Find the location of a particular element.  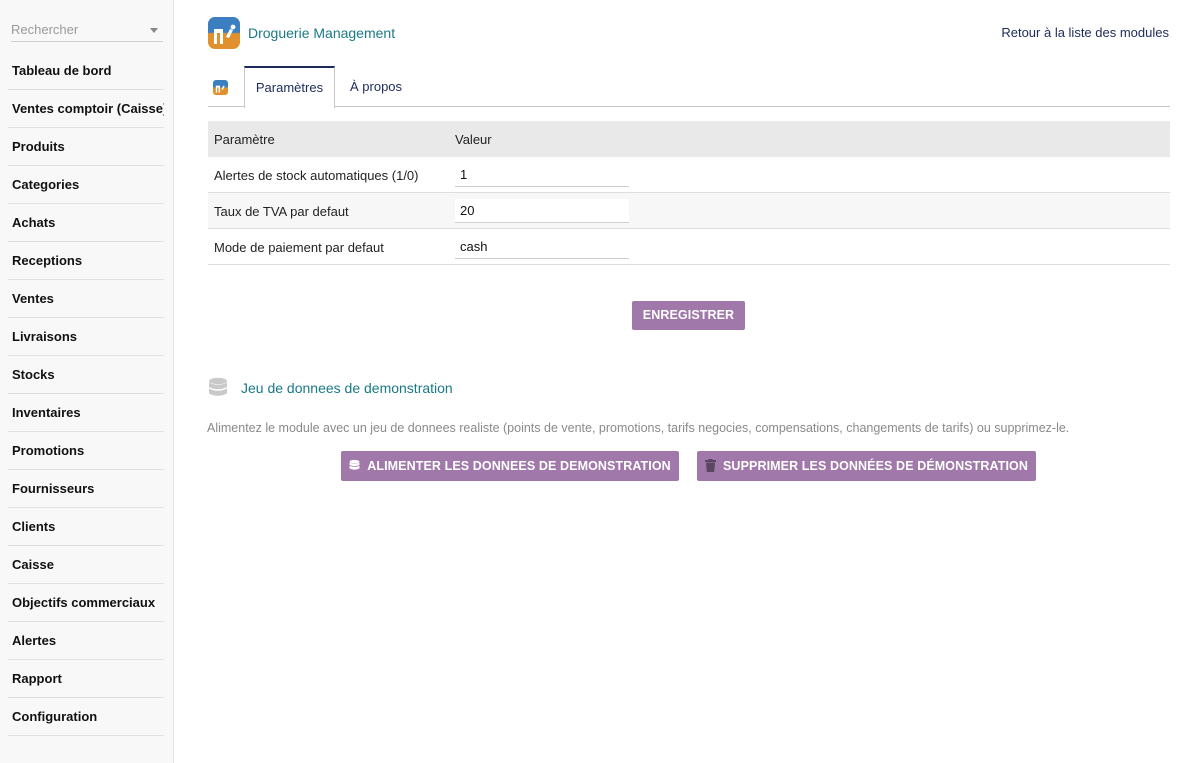

chevron-down-icon is located at coordinates (154, 30).